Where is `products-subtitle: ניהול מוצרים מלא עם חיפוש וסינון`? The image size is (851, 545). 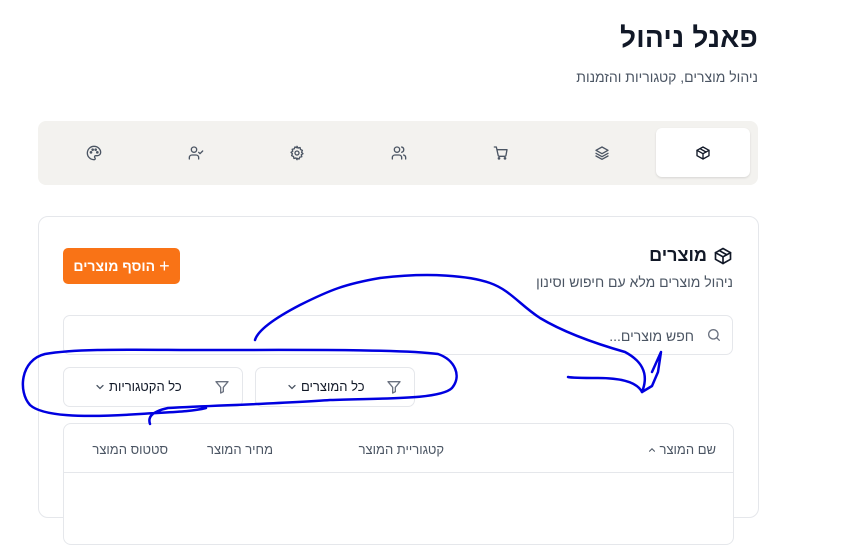
products-subtitle: ניהול מוצרים מלא עם חיפוש וסינון is located at coordinates (634, 282).